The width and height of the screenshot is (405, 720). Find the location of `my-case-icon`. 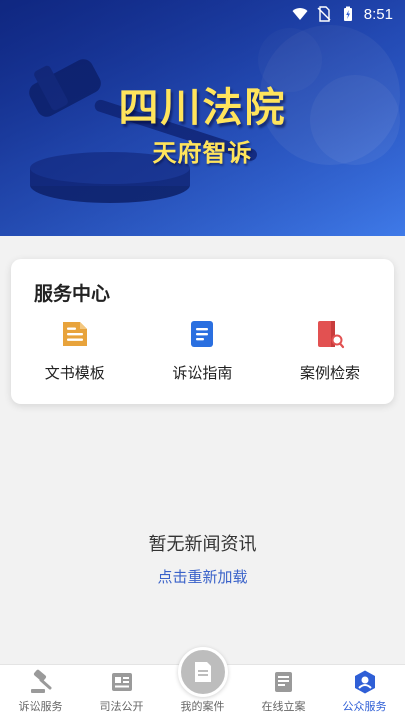

my-case-icon is located at coordinates (202, 672).